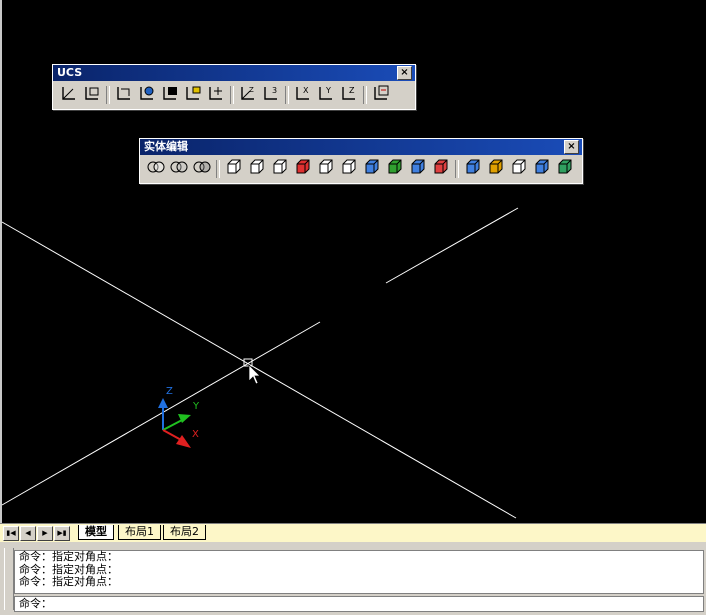 Image resolution: width=706 pixels, height=615 pixels. I want to click on extrude-faces-button, so click(234, 169).